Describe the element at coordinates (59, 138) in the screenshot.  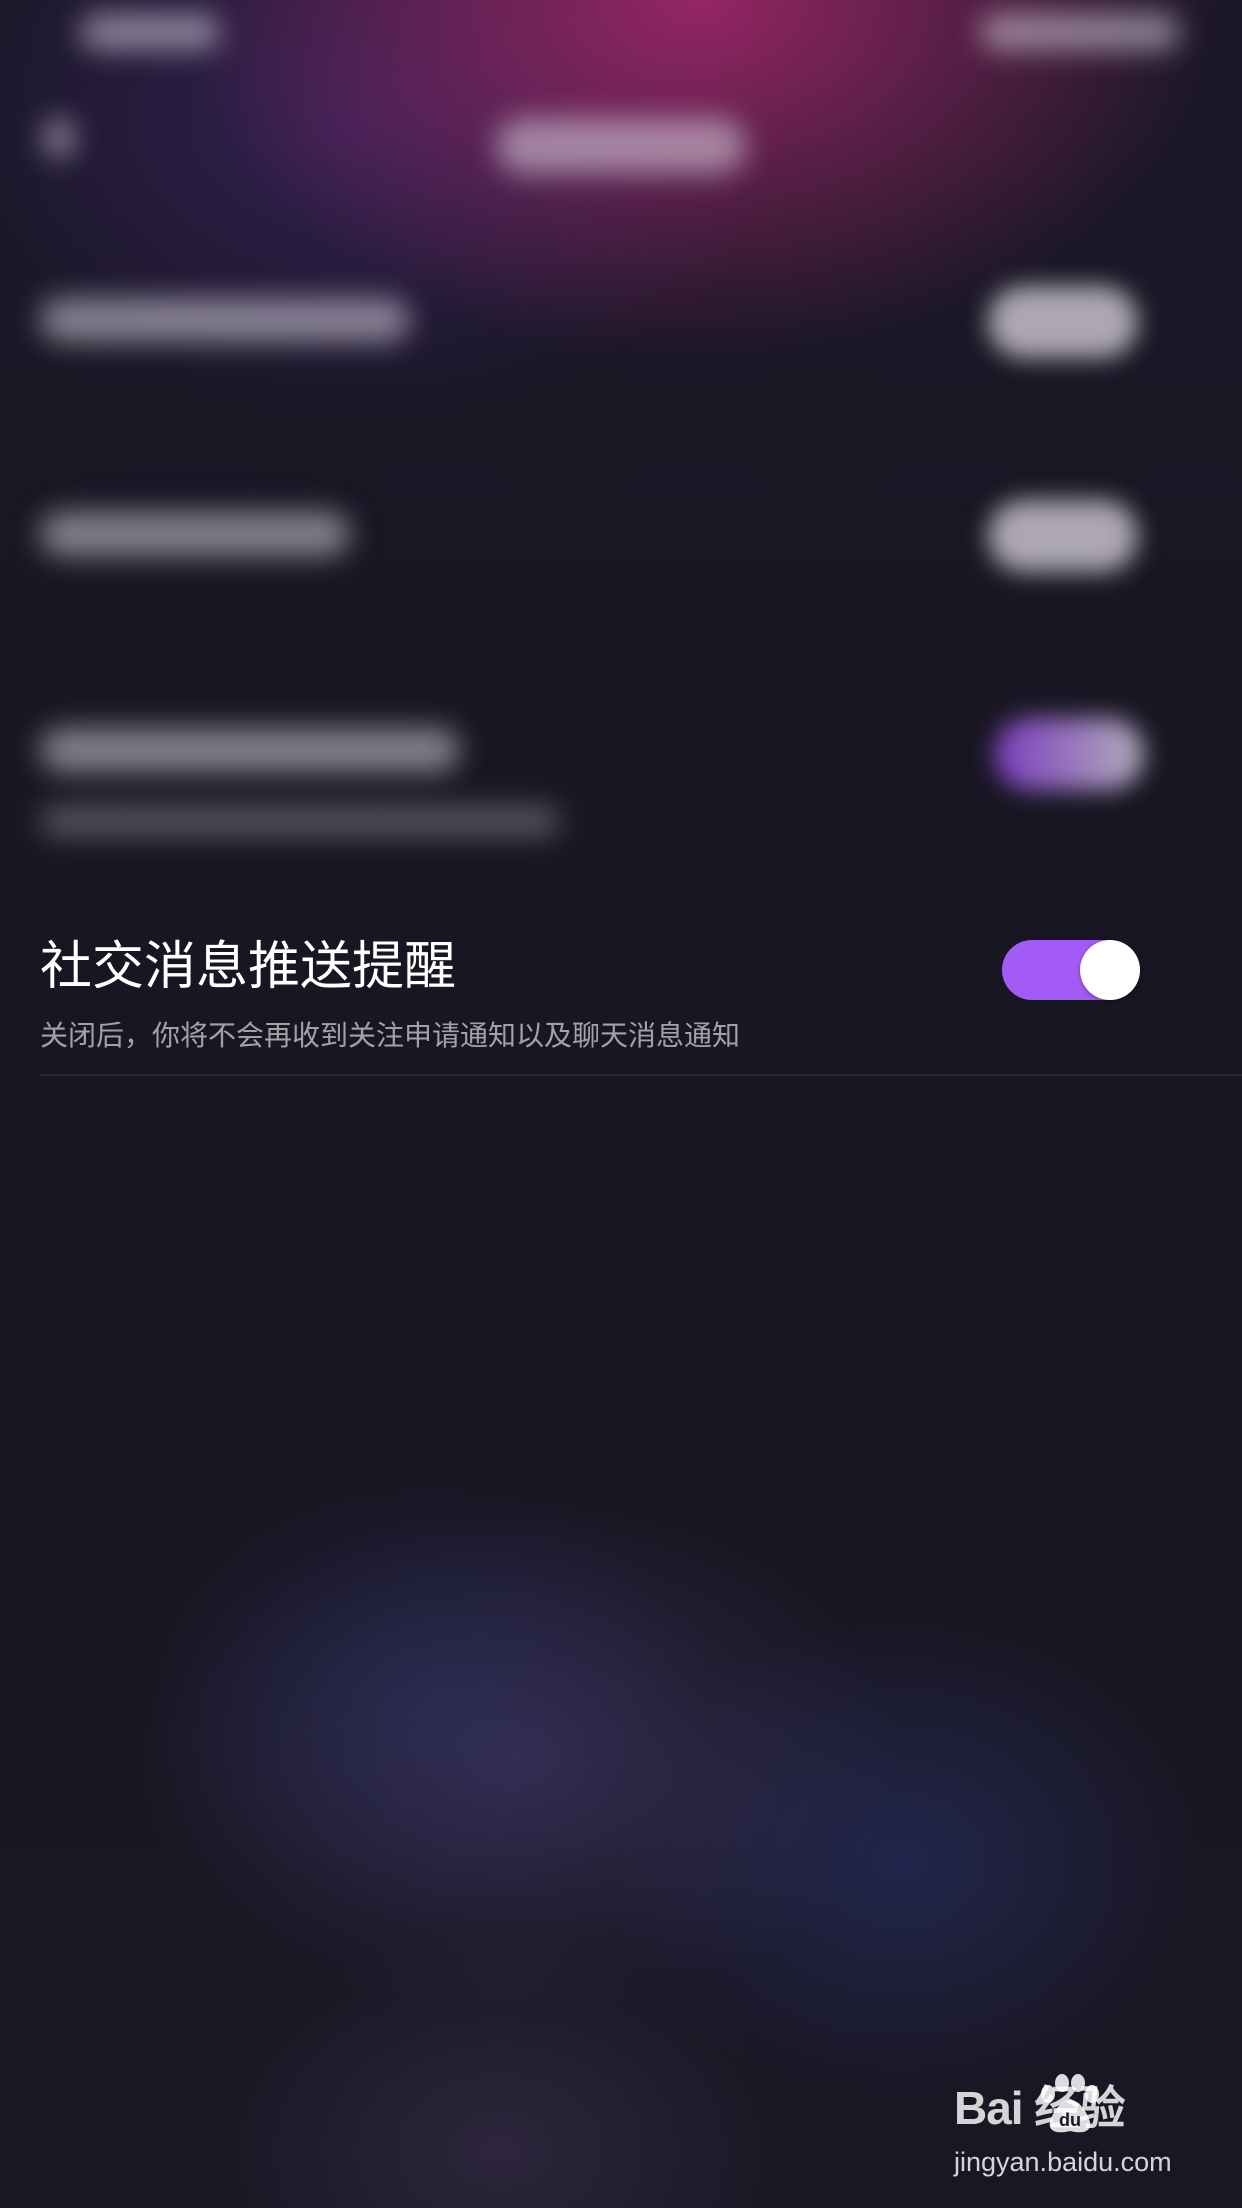
I see `blurred-back-icon` at that location.